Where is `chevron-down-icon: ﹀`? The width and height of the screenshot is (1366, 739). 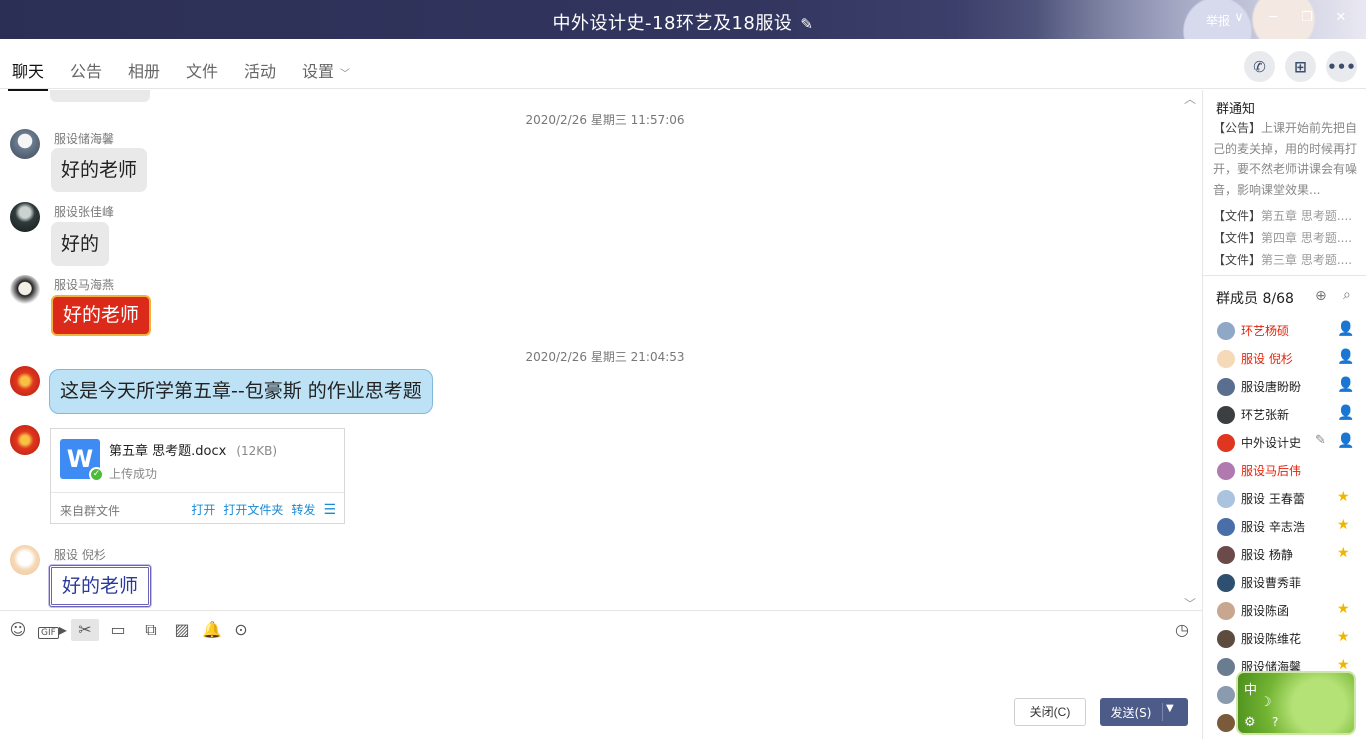 chevron-down-icon: ﹀ is located at coordinates (345, 74).